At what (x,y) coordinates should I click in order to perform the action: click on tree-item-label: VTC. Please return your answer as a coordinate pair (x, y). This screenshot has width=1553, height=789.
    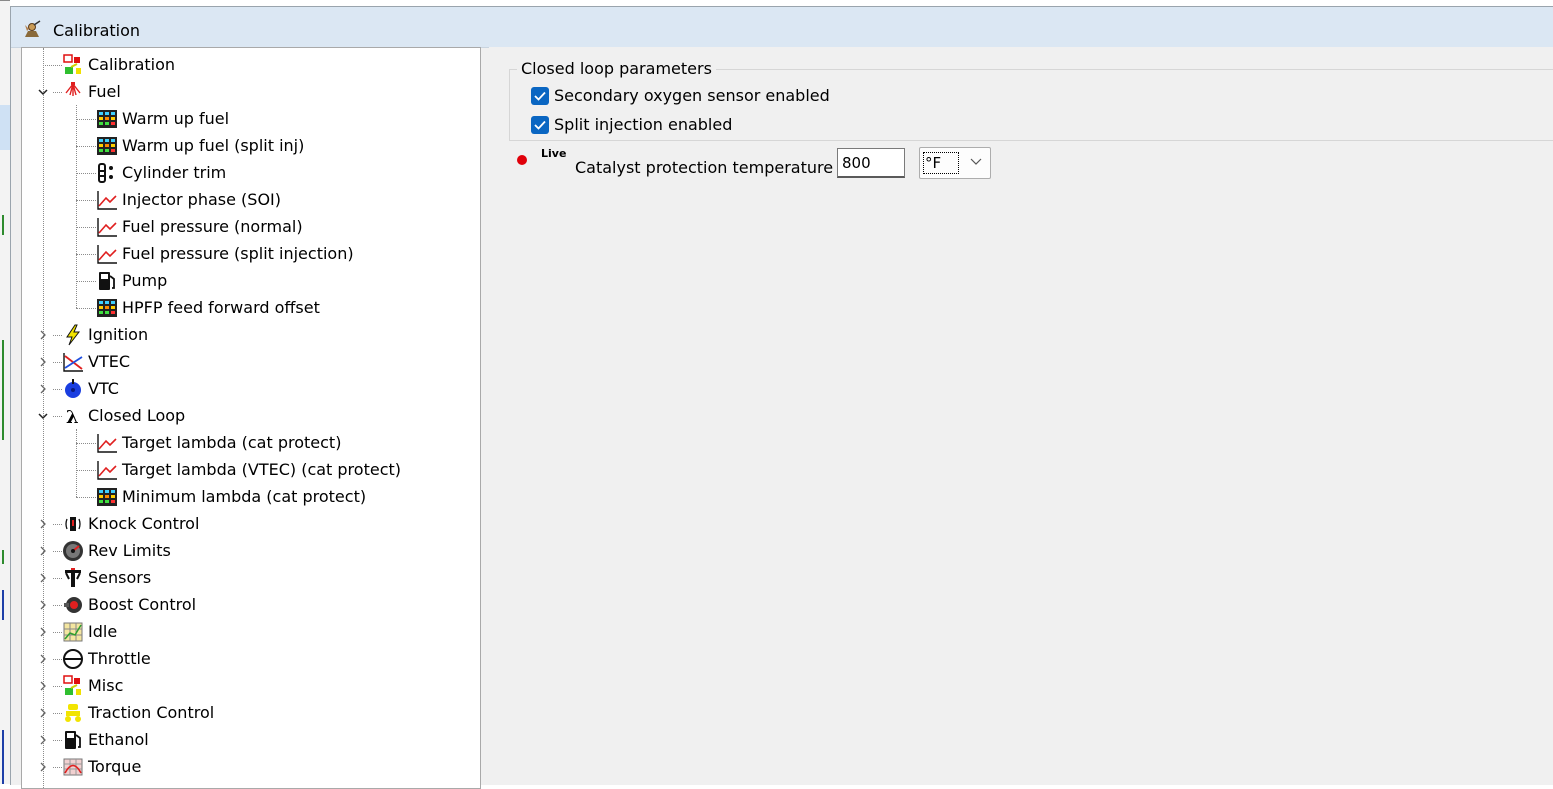
    Looking at the image, I should click on (103, 388).